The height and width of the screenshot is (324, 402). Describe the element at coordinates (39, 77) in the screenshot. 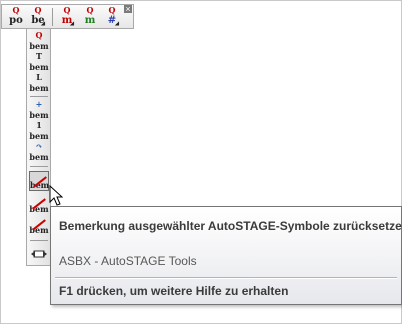

I see `l-superscript: L` at that location.